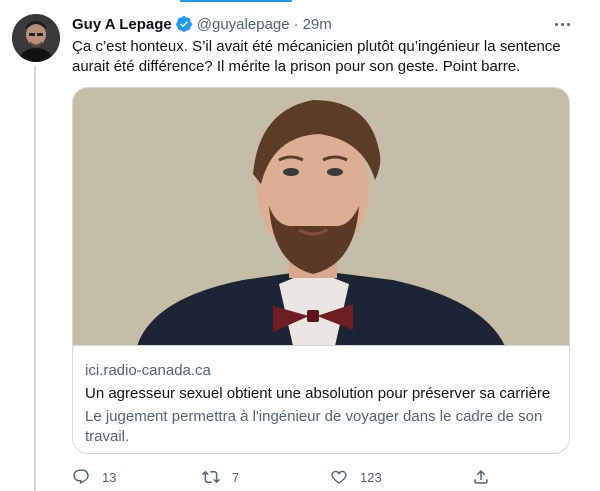 The image size is (600, 491). I want to click on retweet-icon, so click(211, 477).